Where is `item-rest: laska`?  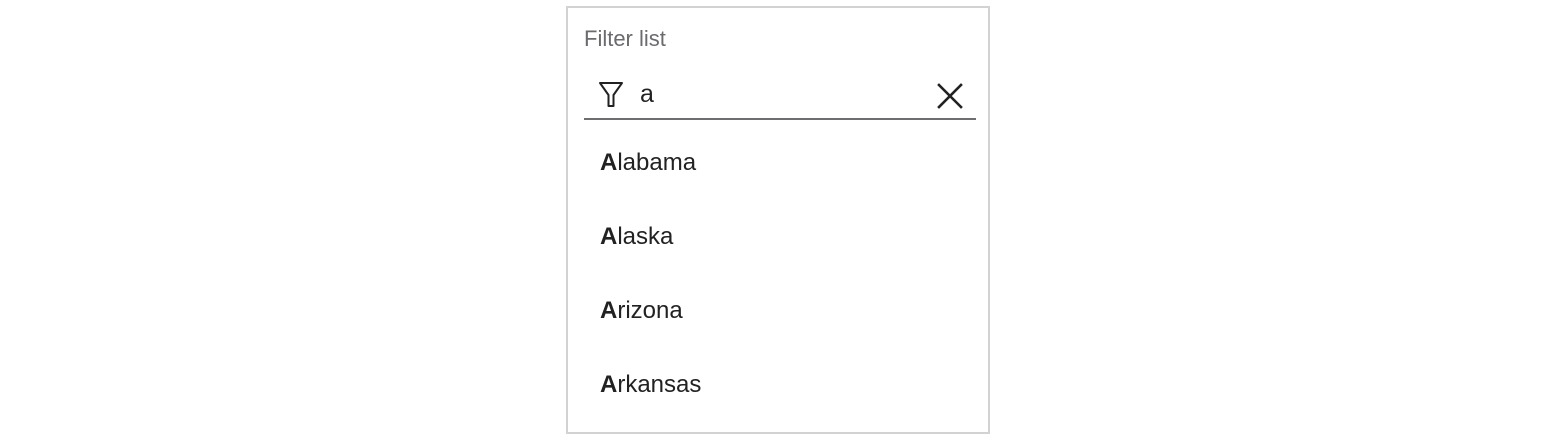
item-rest: laska is located at coordinates (645, 236).